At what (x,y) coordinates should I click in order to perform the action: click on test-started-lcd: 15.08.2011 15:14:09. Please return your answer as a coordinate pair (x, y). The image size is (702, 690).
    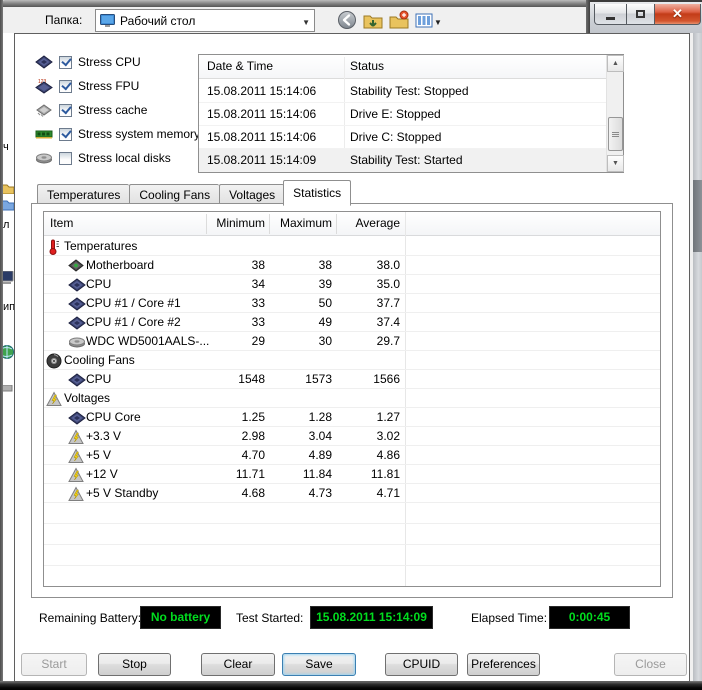
    Looking at the image, I should click on (371, 617).